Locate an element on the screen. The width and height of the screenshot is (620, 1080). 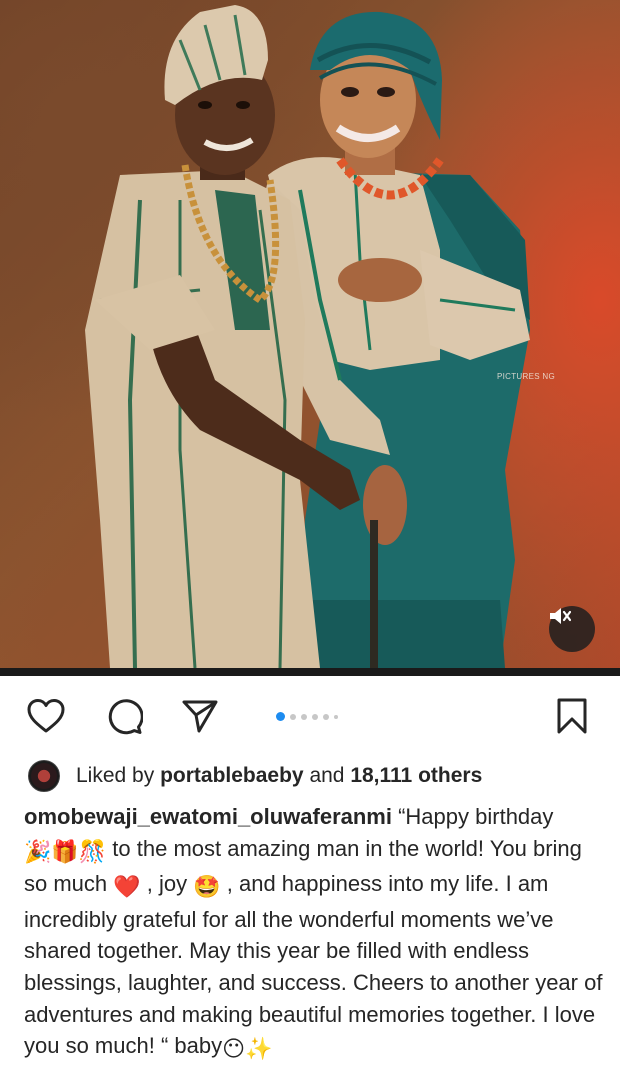
comment-bubble-icon is located at coordinates (125, 717).